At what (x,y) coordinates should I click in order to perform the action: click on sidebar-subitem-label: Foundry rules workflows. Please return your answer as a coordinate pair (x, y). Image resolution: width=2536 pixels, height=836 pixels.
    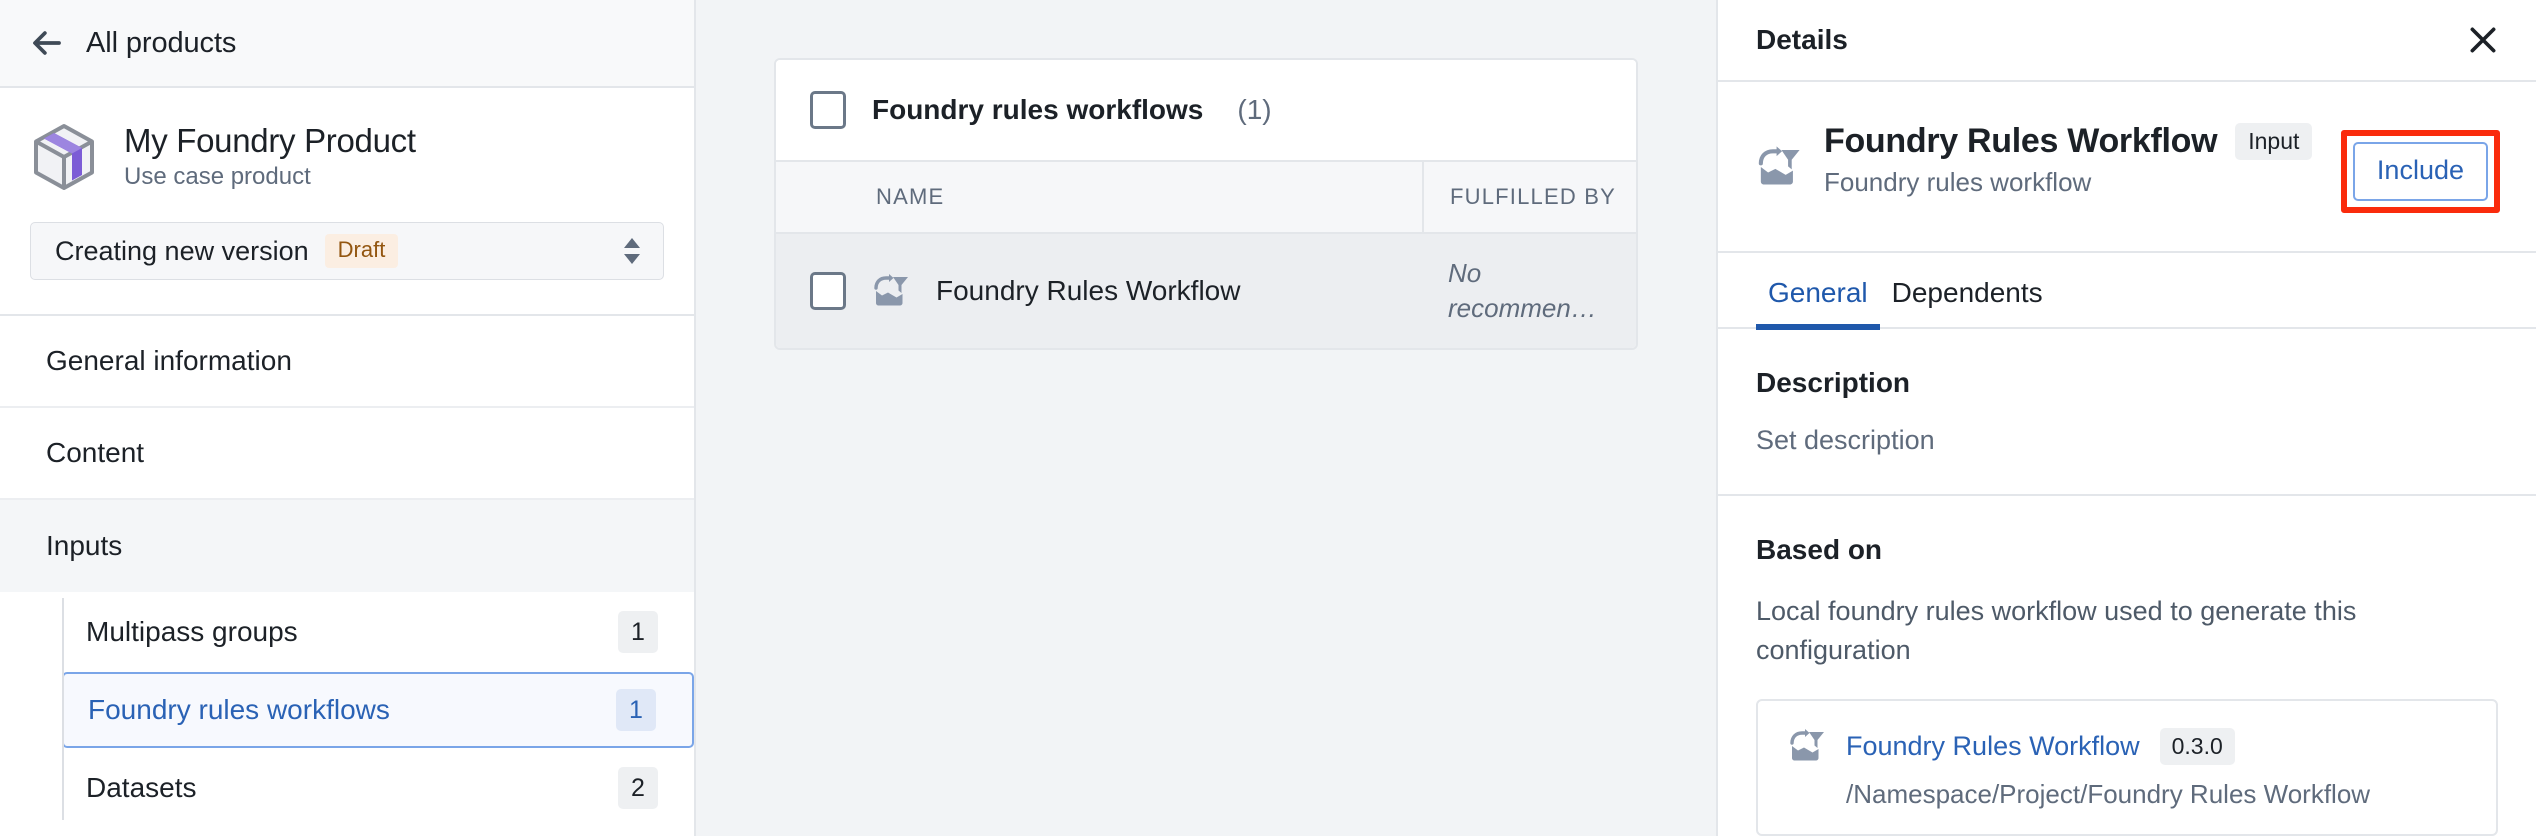
    Looking at the image, I should click on (239, 709).